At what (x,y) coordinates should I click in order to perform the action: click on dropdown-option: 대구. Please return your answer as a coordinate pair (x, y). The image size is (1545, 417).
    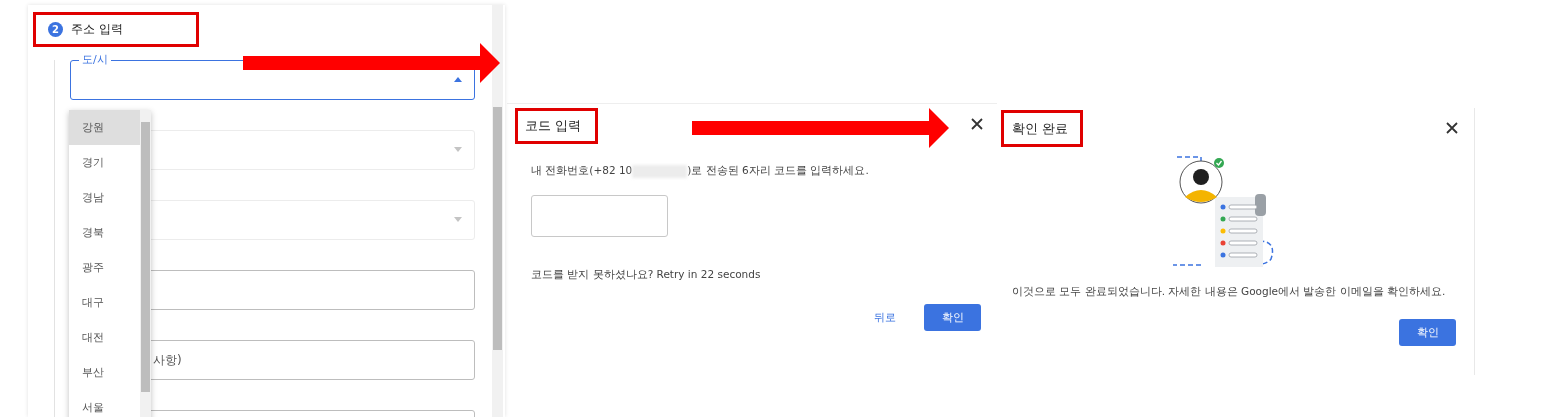
    Looking at the image, I should click on (104, 302).